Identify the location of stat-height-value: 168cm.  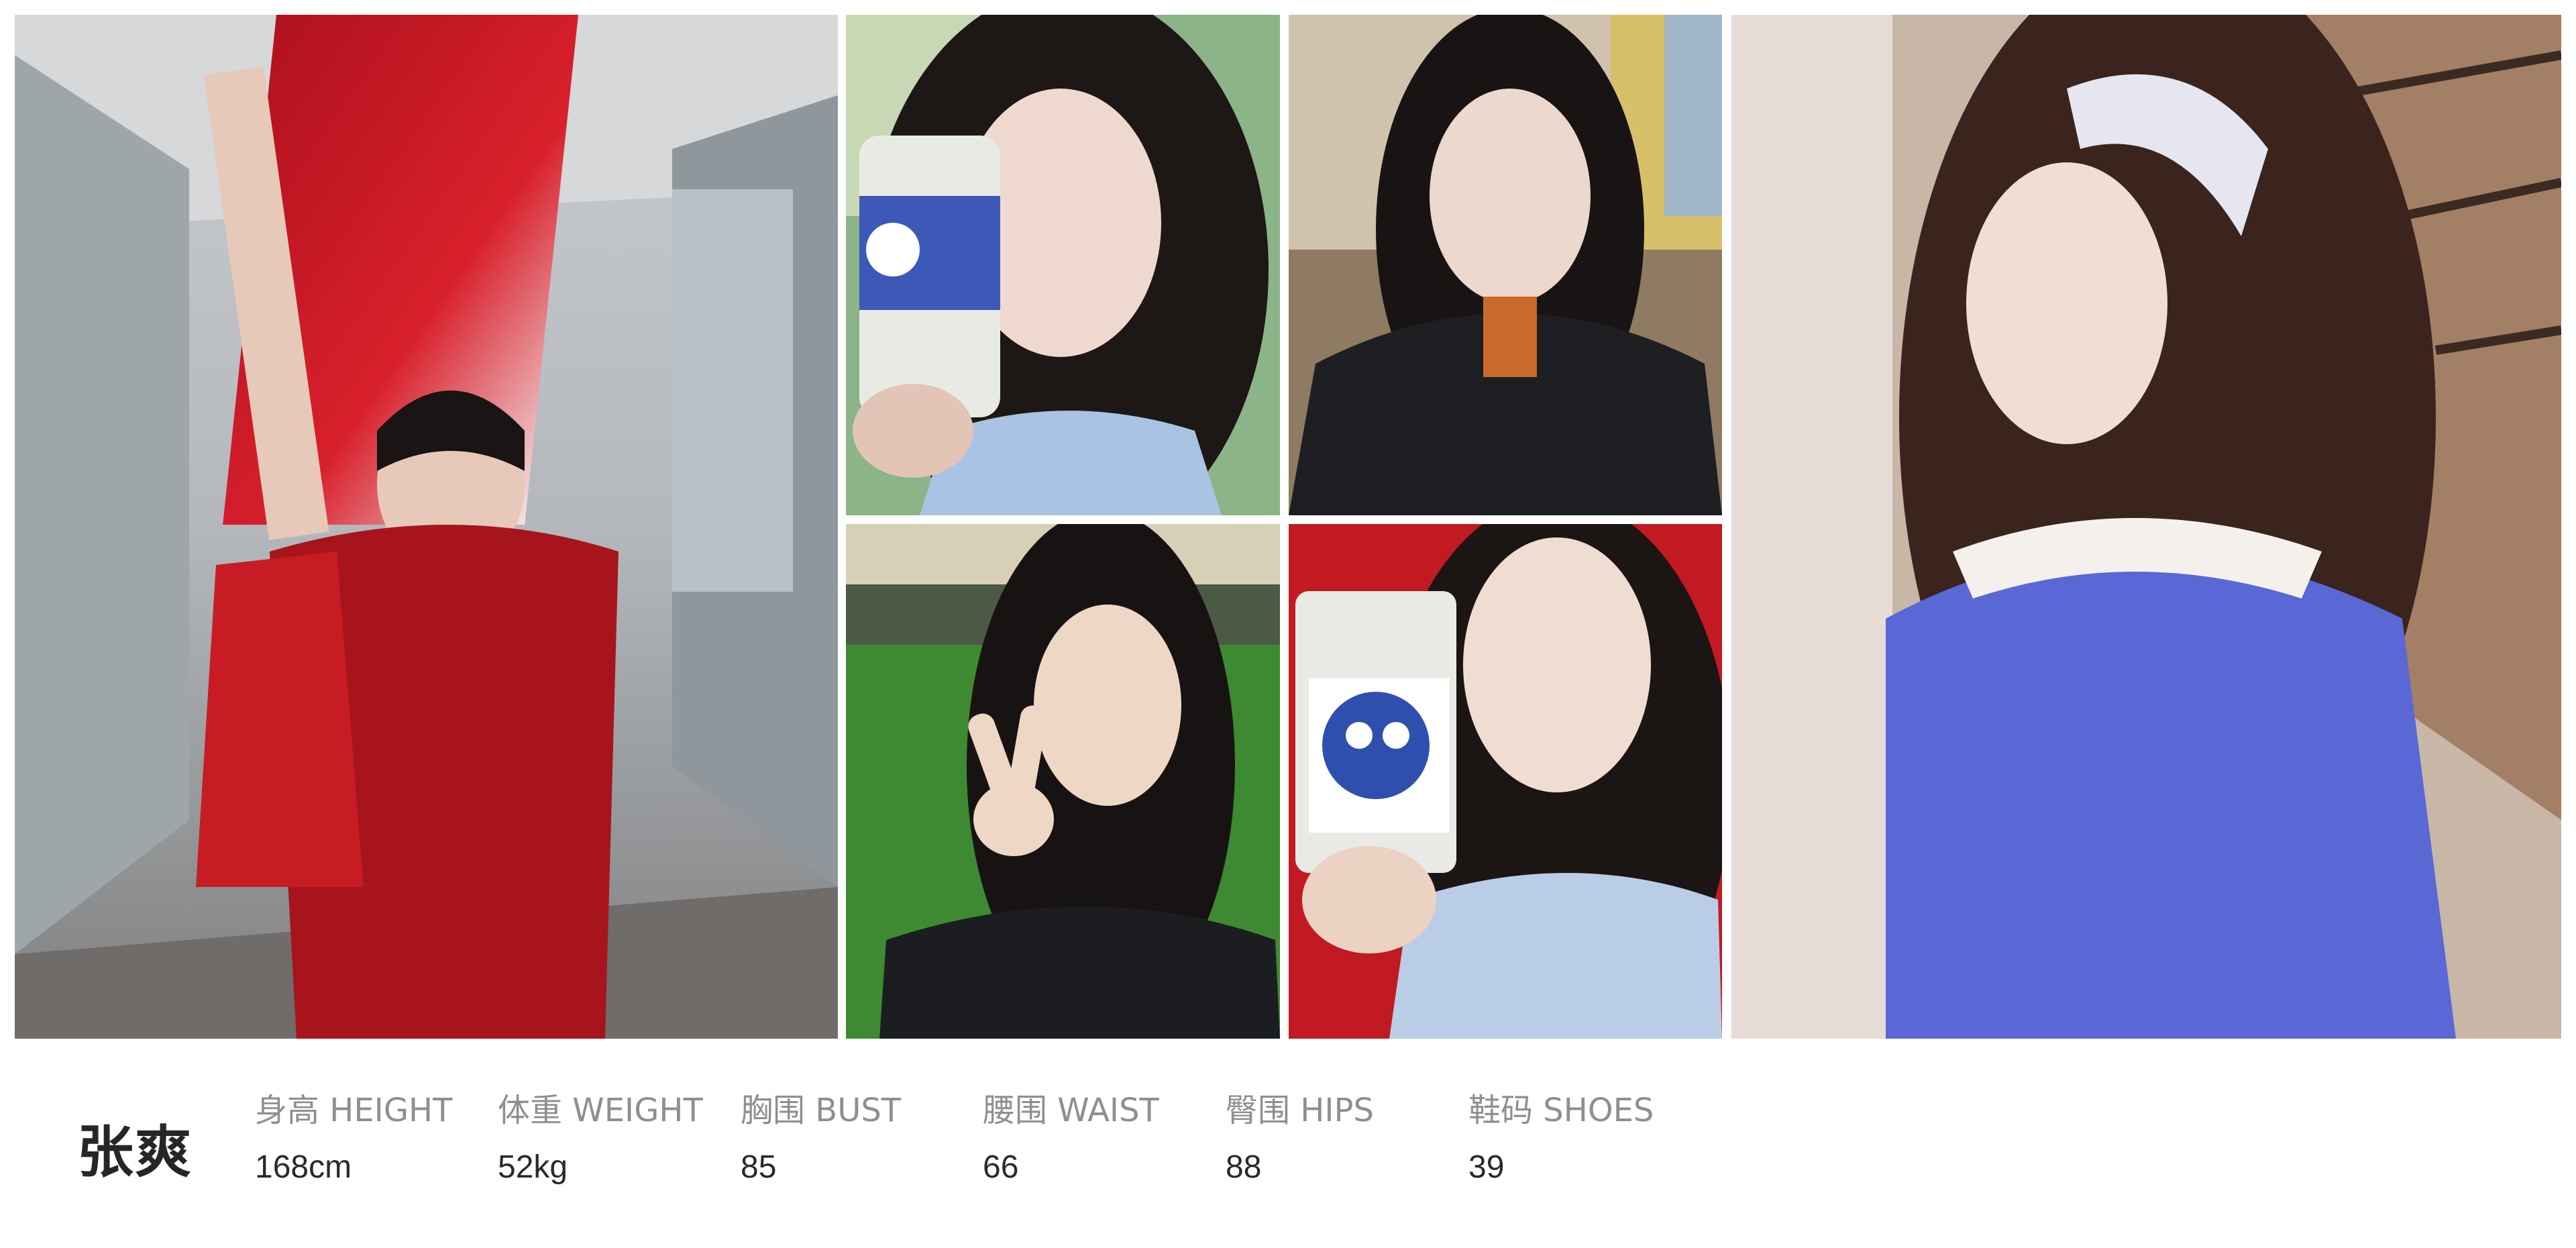
(303, 1167).